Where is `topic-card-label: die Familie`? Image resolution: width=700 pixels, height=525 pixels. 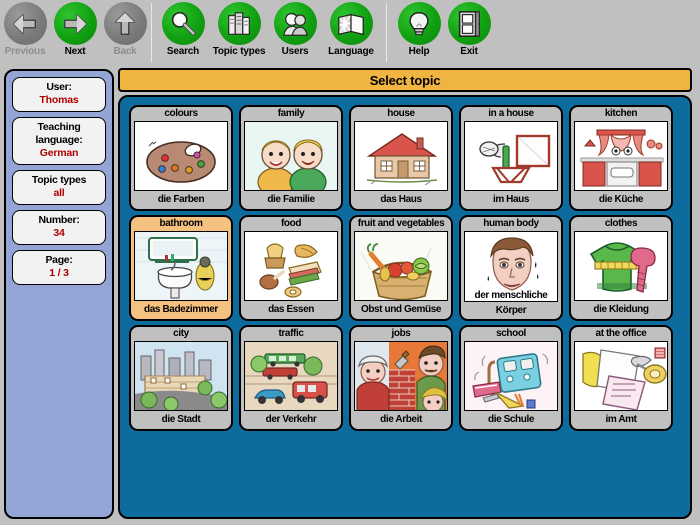
topic-card-label: die Familie is located at coordinates (291, 199).